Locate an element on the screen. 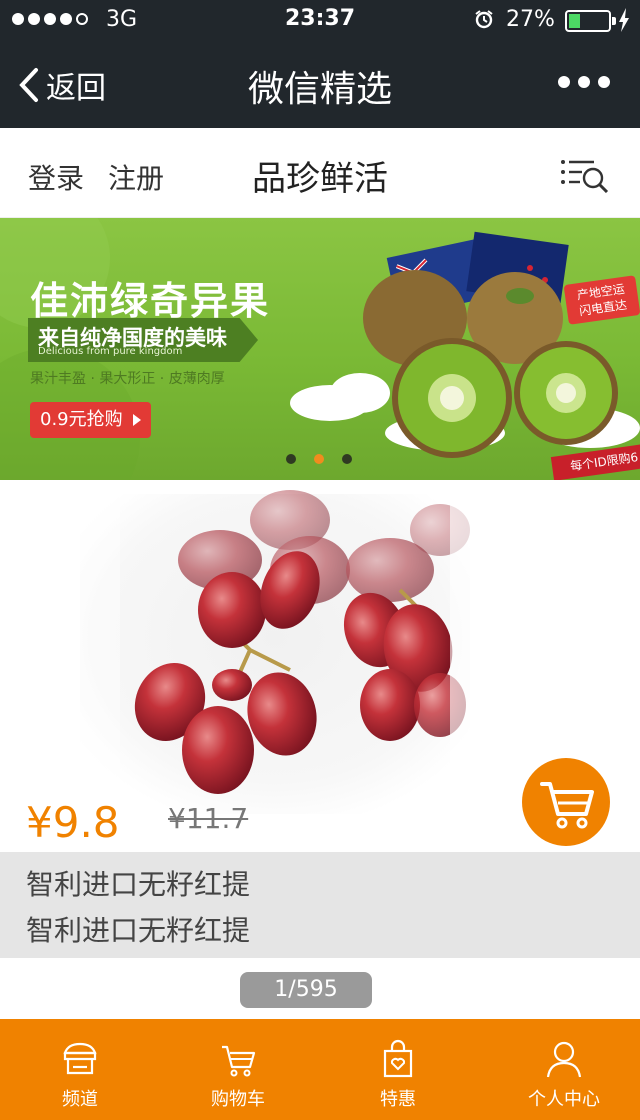  tab-profile: 个人中心 is located at coordinates (562, 1069).